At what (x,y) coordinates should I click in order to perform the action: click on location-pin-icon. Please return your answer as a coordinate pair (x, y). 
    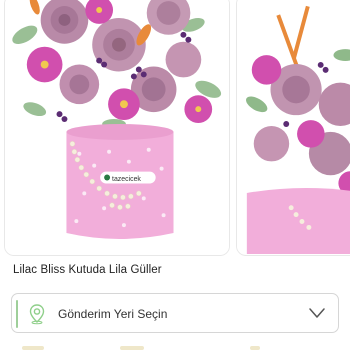
    Looking at the image, I should click on (37, 314).